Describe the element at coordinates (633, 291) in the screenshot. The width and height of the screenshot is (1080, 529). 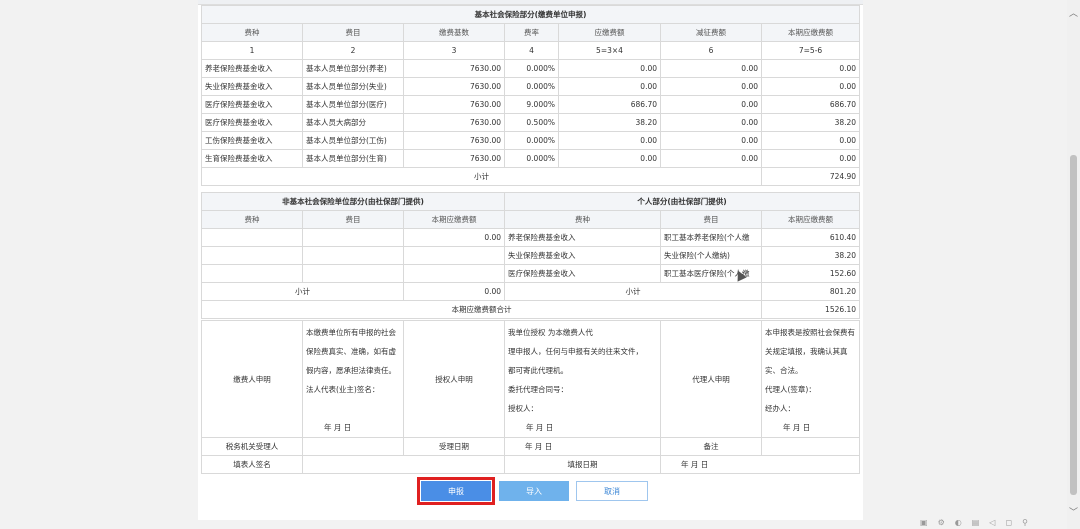
I see `personal-subtotal-label: 小计` at that location.